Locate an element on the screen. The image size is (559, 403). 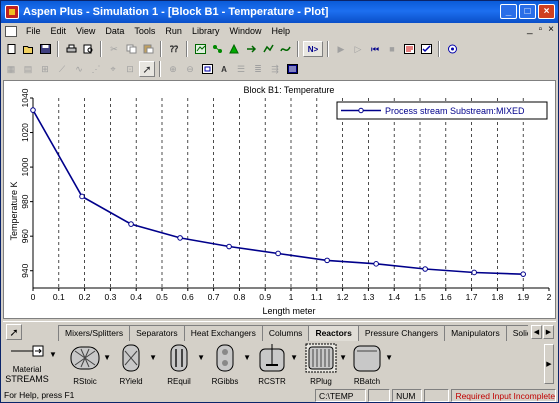
rcstr-icon is located at coordinates (272, 358).